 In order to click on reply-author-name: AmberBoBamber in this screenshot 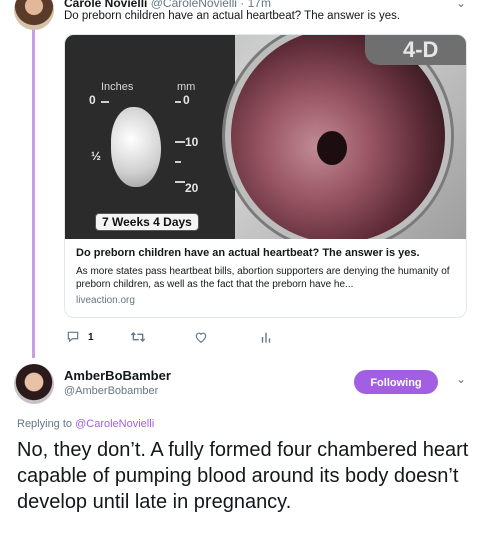, I will do `click(117, 375)`.